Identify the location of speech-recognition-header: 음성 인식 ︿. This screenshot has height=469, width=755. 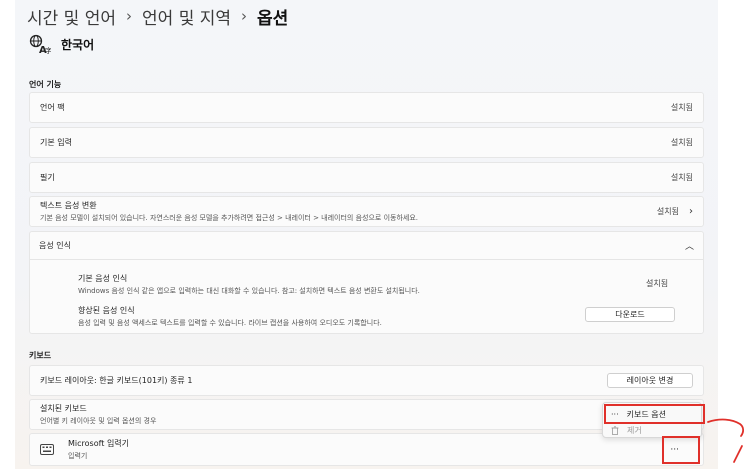
(366, 245).